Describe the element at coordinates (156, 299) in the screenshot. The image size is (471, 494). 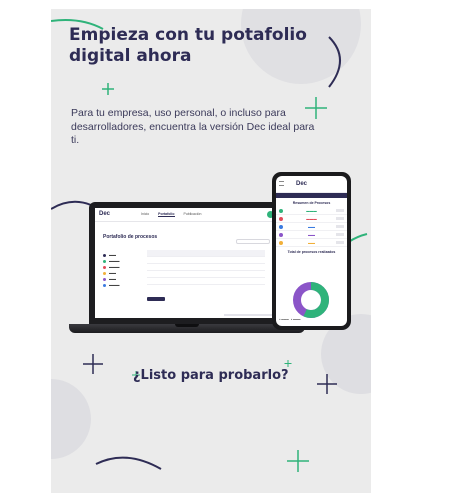
I see `new-process-button` at that location.